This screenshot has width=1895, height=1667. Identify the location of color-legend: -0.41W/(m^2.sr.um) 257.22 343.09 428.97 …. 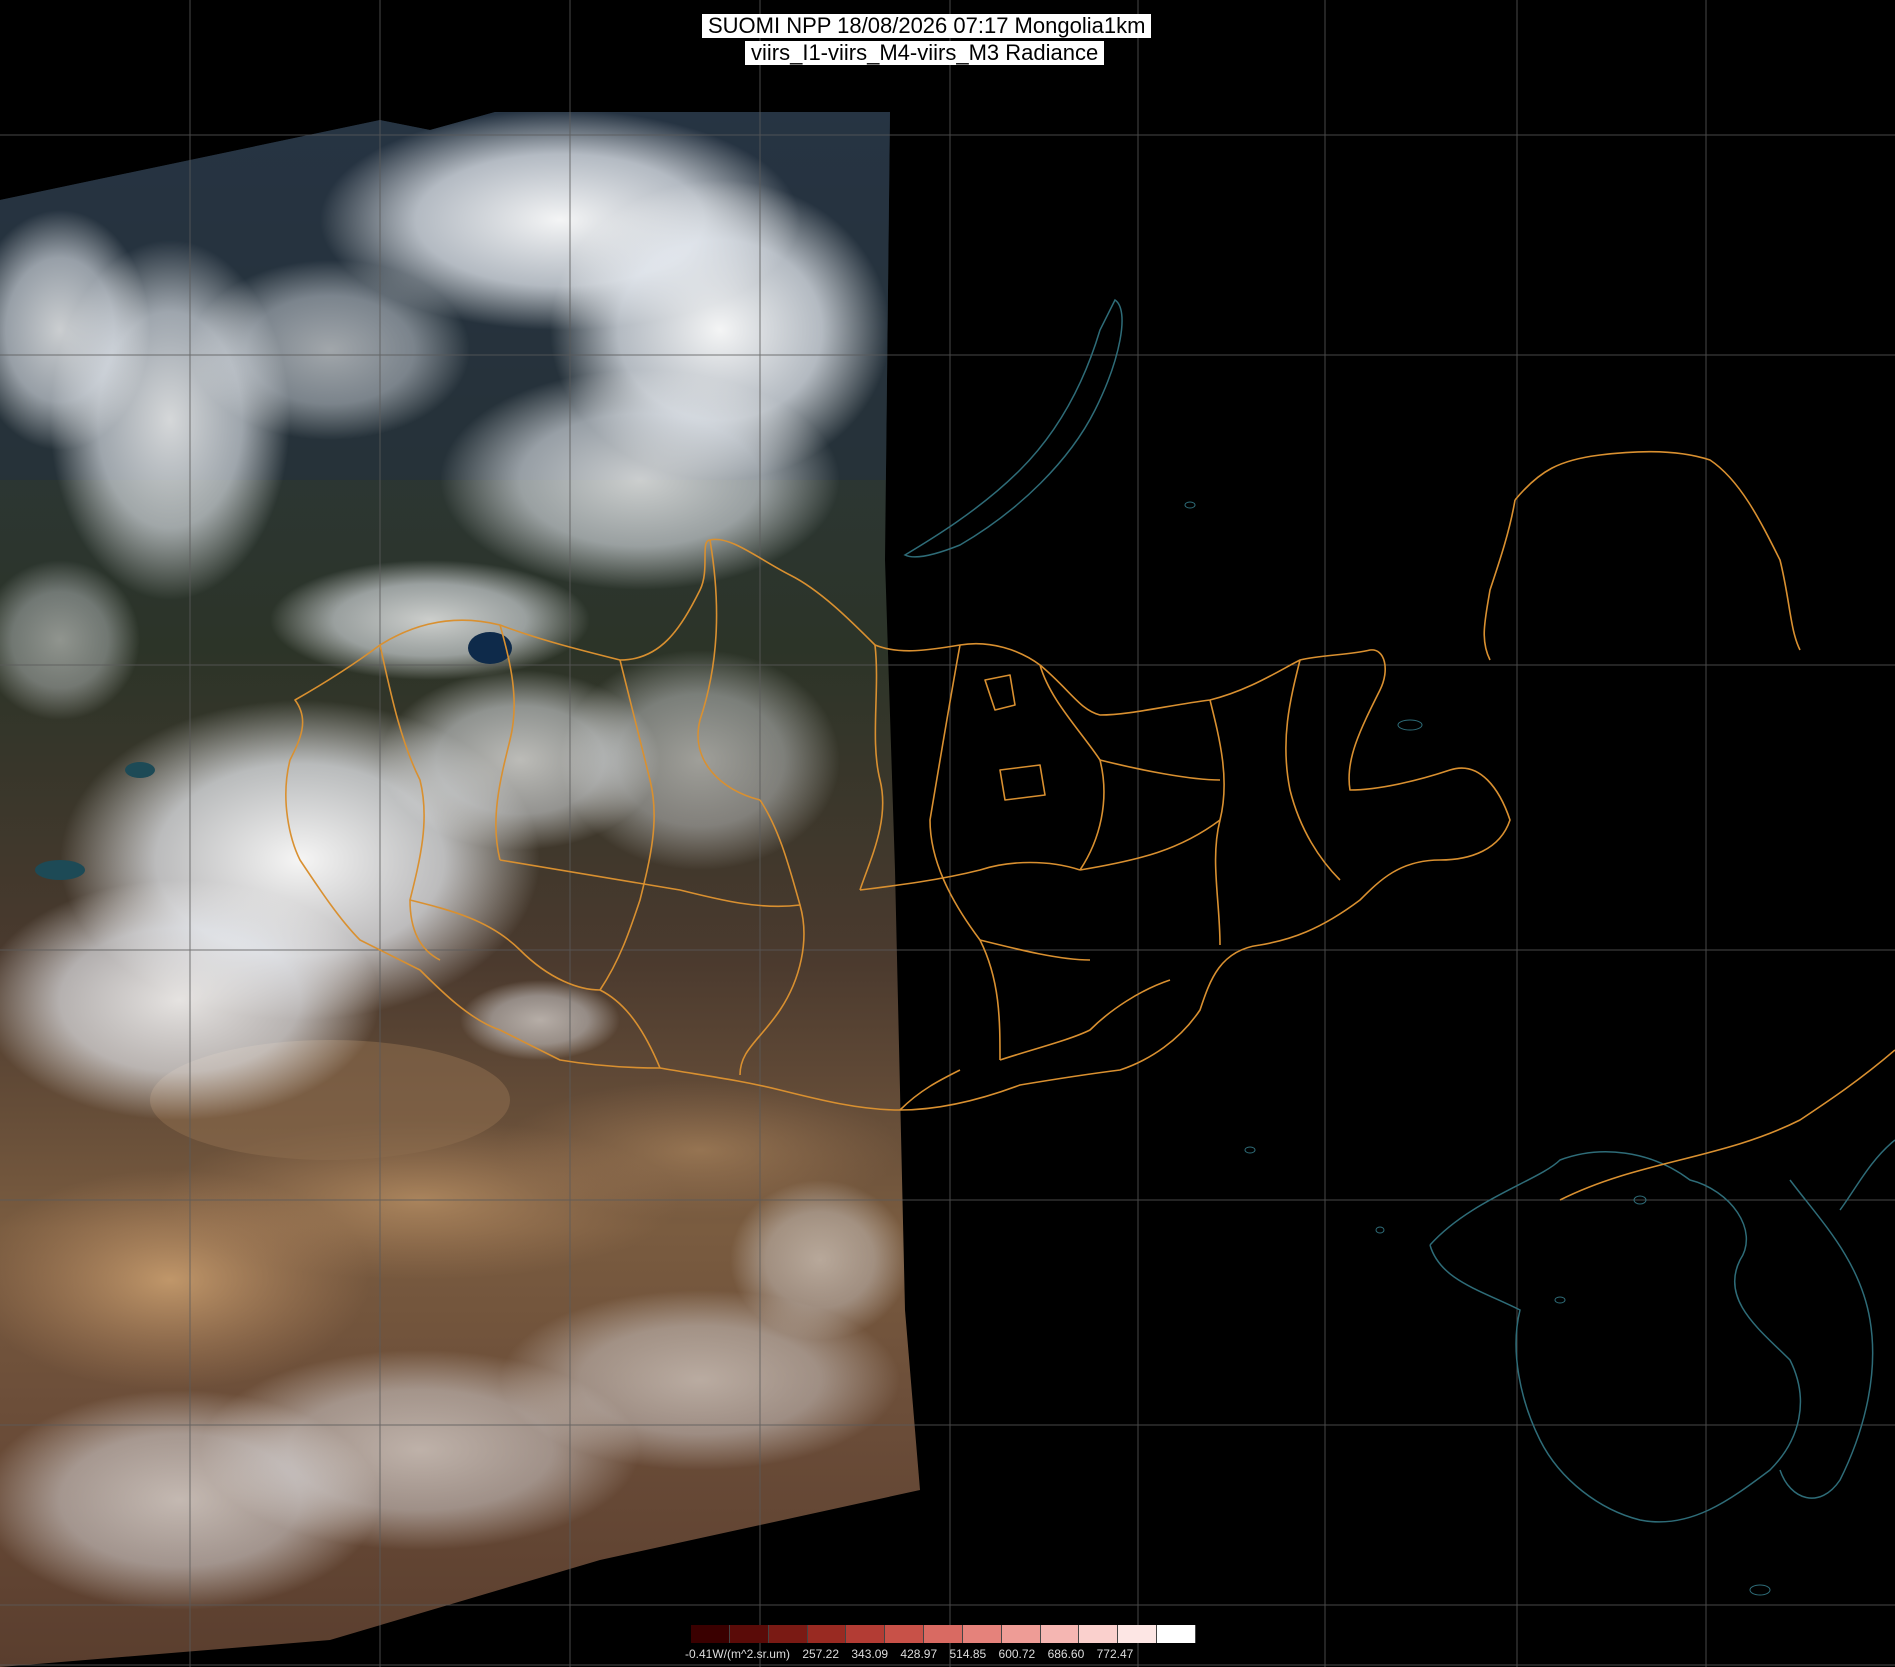
(945, 1646).